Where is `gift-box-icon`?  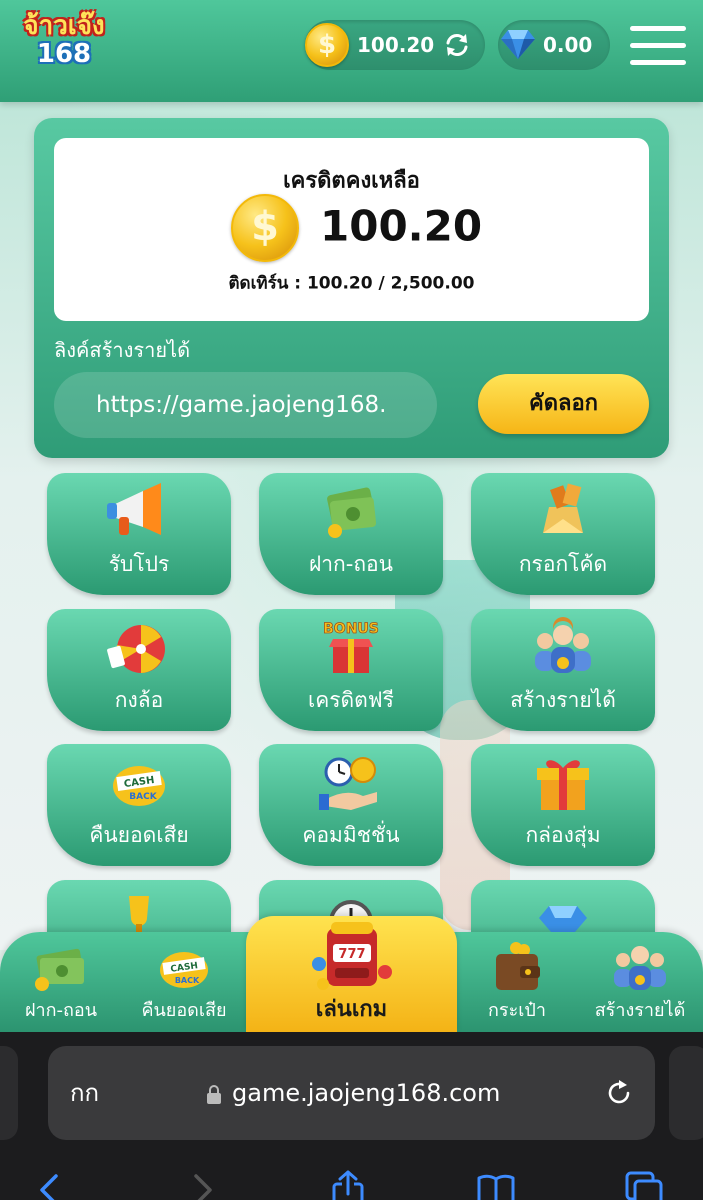 gift-box-icon is located at coordinates (563, 785).